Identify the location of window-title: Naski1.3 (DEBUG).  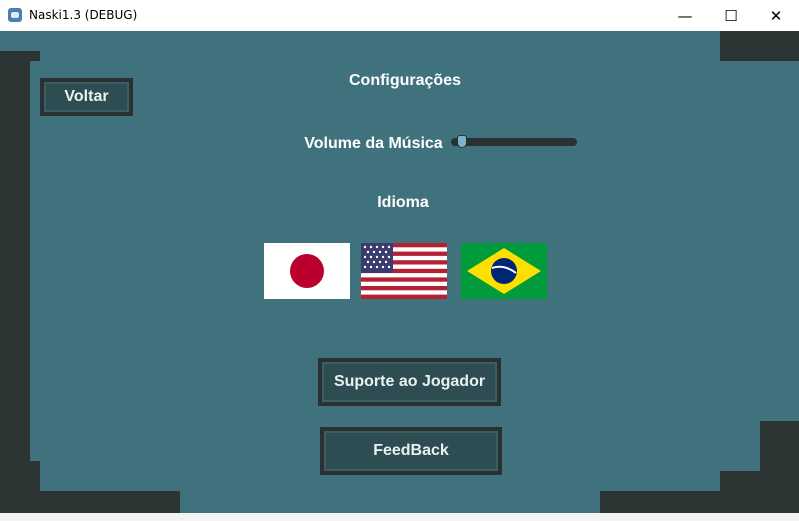
(83, 15).